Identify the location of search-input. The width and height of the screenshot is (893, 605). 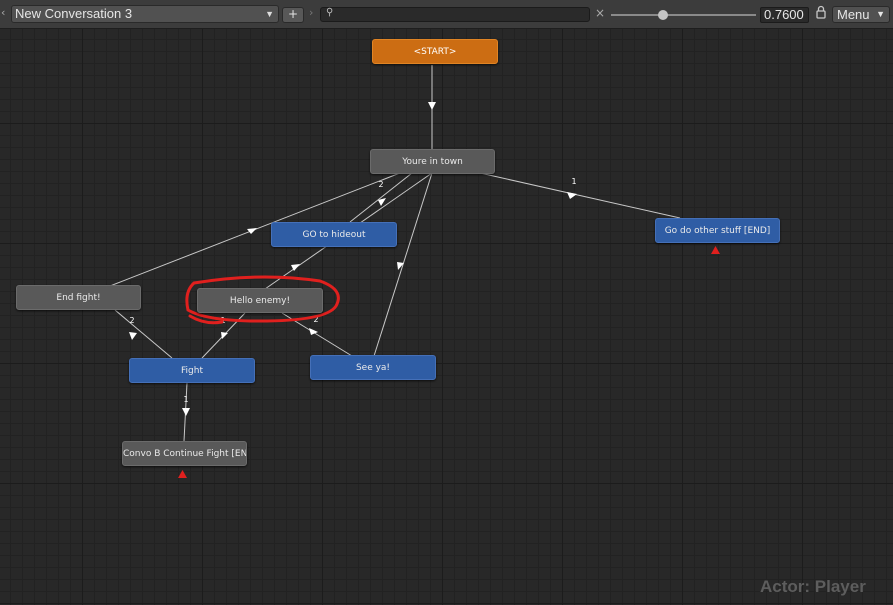
(462, 14).